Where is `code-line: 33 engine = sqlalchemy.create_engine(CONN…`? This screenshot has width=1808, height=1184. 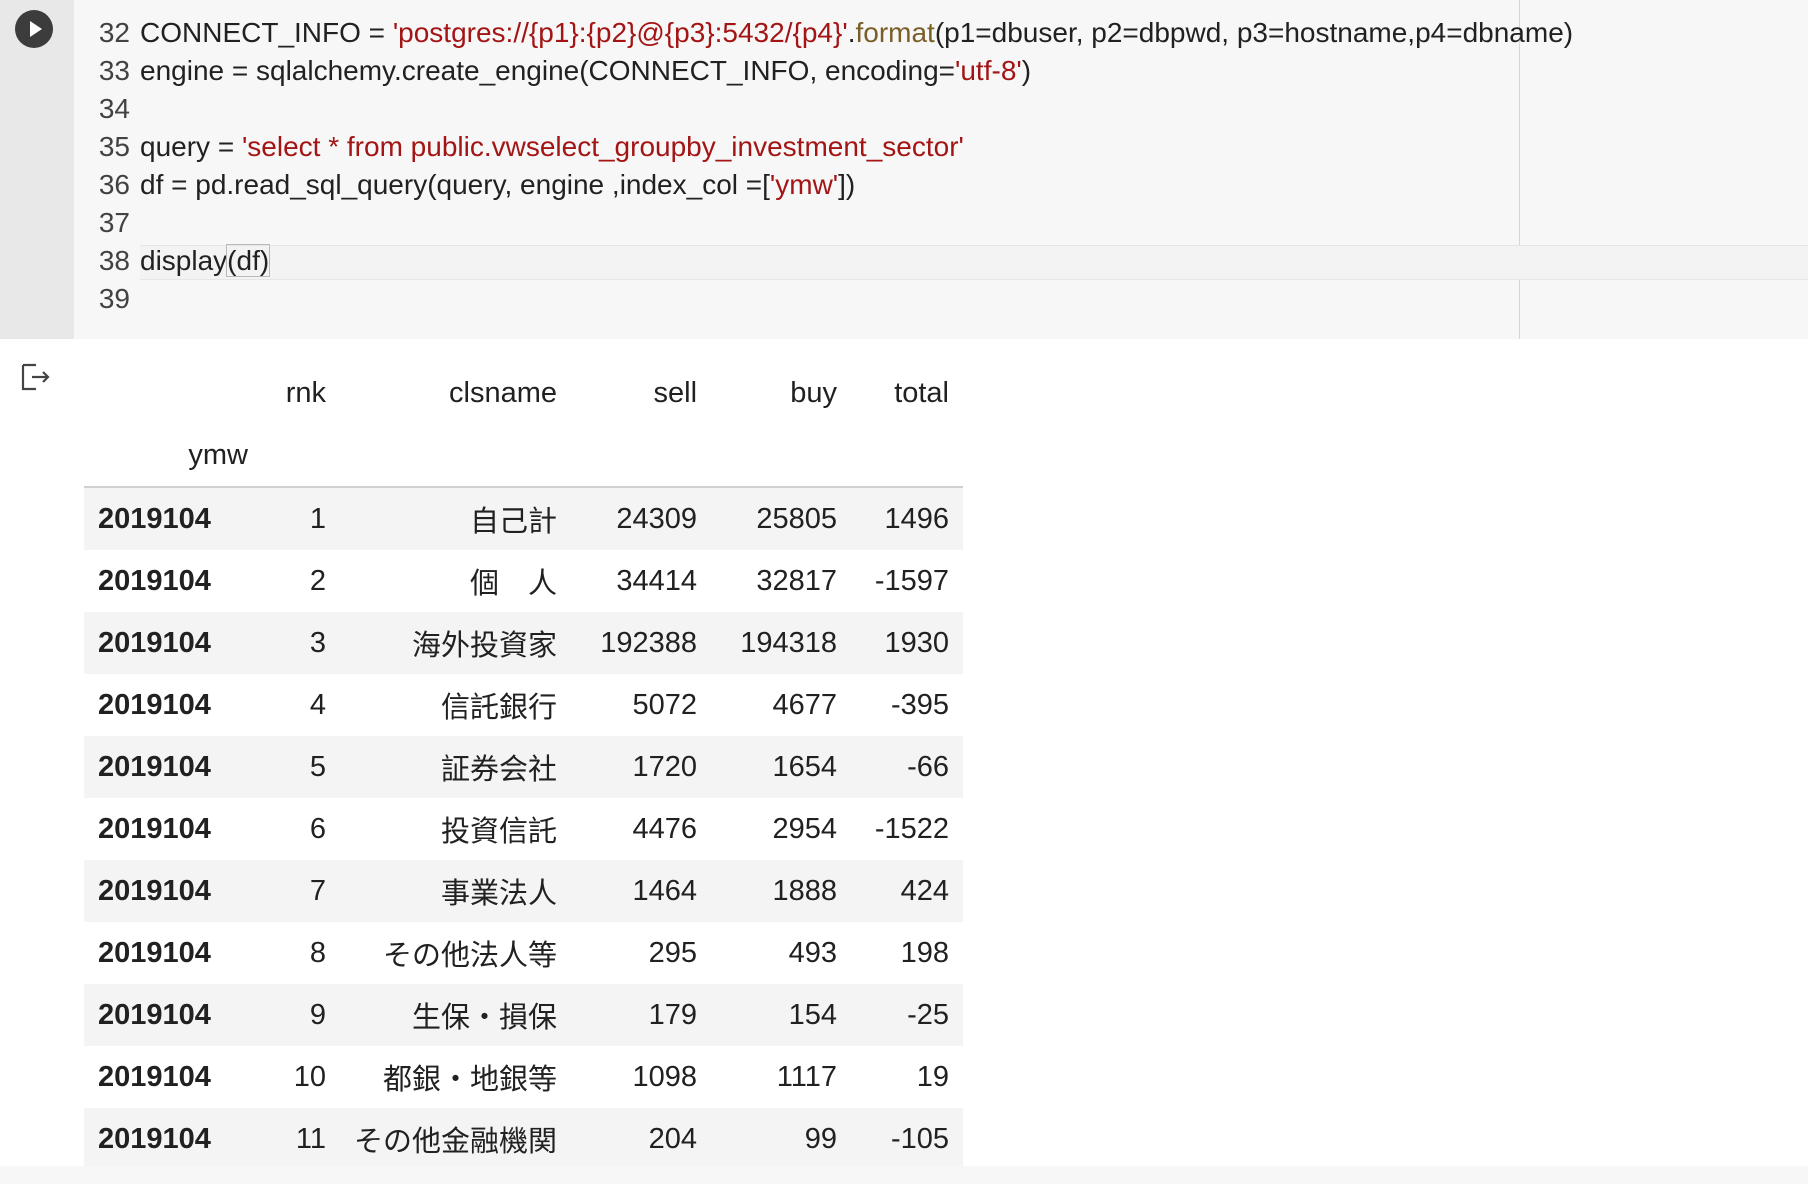
code-line: 33 engine = sqlalchemy.create_engine(CONN… is located at coordinates (552, 71).